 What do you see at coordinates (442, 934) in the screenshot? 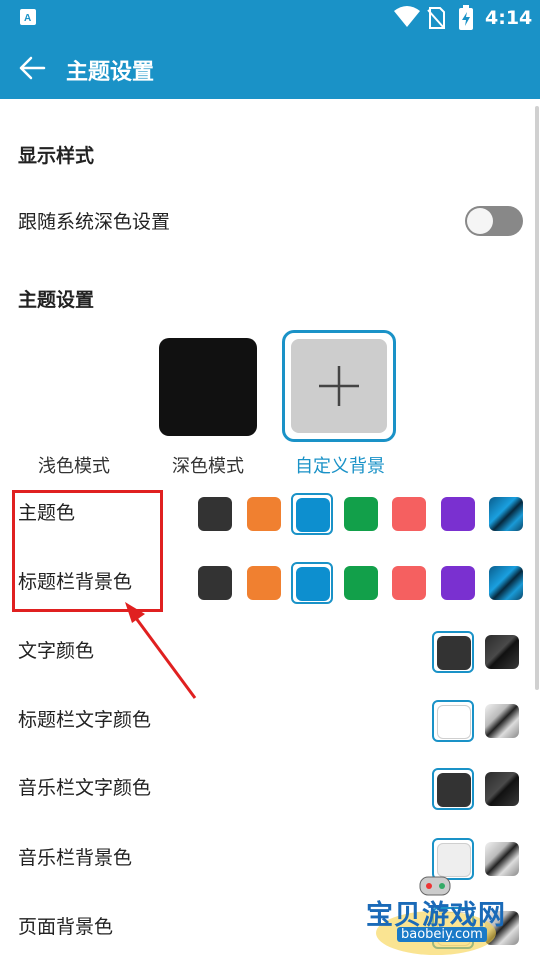
I see `watermark-url: baobeiy.com` at bounding box center [442, 934].